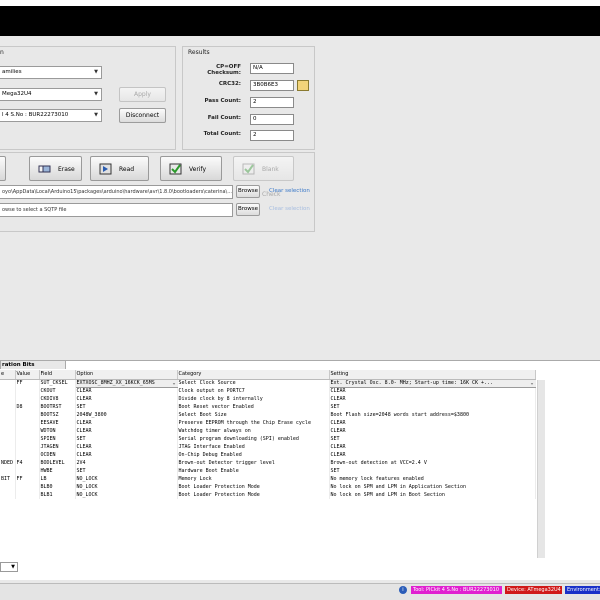 This screenshot has width=600, height=600. What do you see at coordinates (253, 471) in the screenshot?
I see `cell-category: Hardware Boot Enable` at bounding box center [253, 471].